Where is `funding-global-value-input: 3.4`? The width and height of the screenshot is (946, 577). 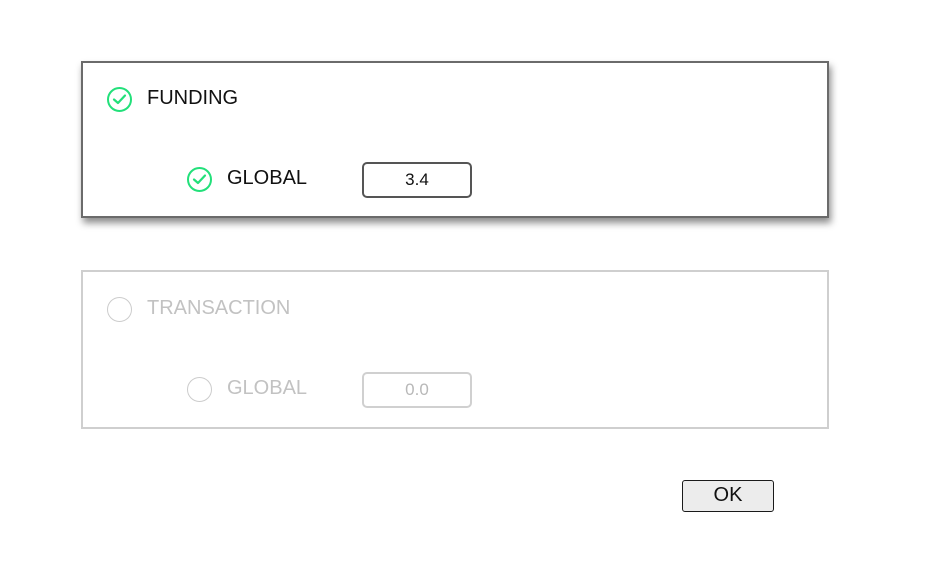 funding-global-value-input: 3.4 is located at coordinates (417, 180).